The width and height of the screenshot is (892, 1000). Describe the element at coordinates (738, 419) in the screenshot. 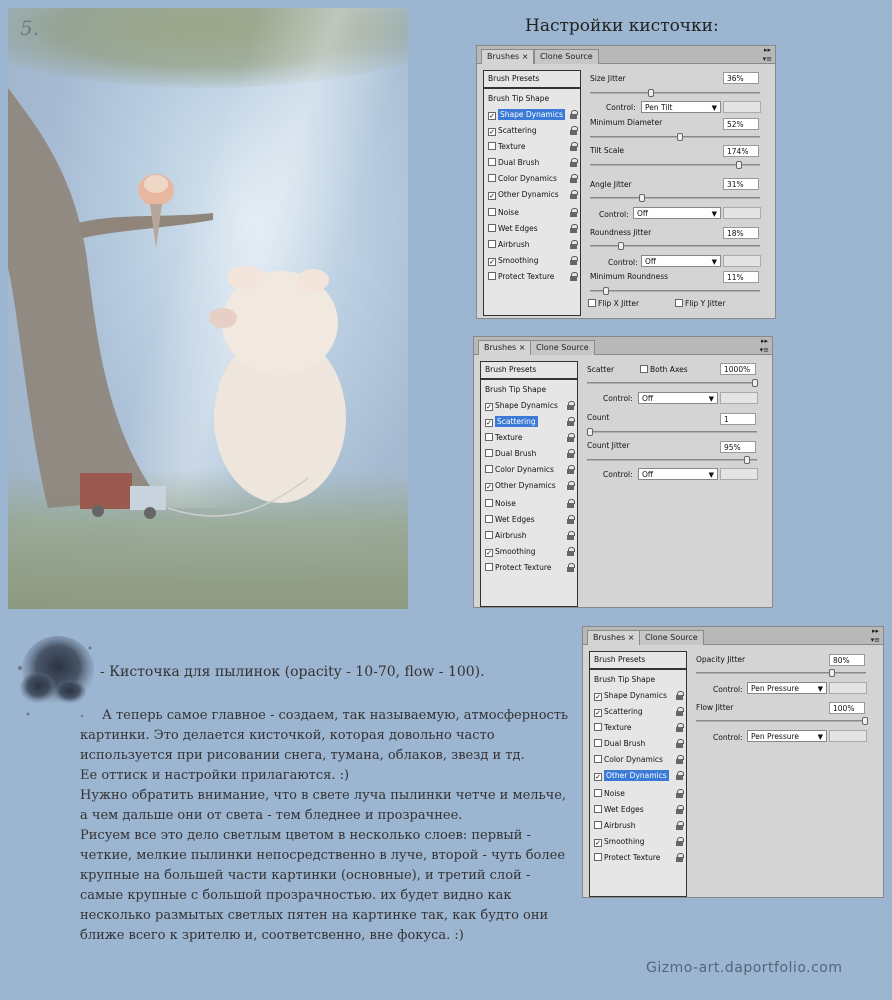

I see `count-value: 1` at that location.